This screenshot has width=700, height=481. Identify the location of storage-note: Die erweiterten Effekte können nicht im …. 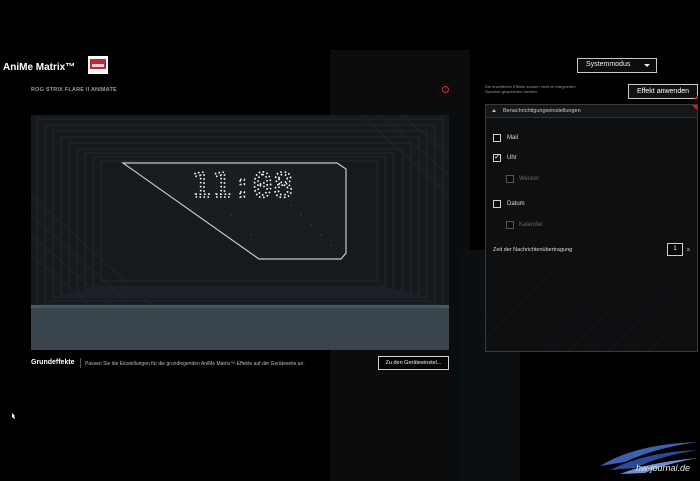
(530, 89).